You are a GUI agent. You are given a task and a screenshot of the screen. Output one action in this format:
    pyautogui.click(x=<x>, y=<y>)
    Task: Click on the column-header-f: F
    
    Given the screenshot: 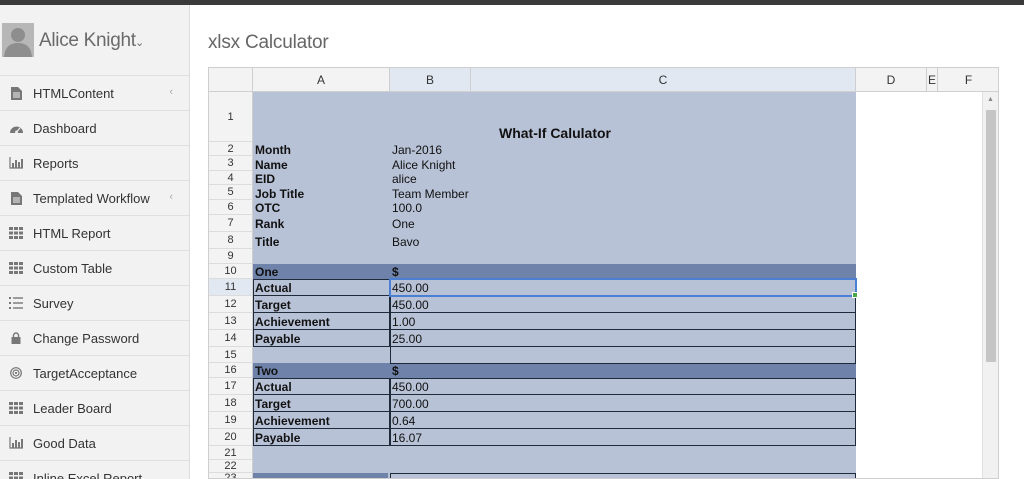 What is the action you would take?
    pyautogui.click(x=968, y=80)
    